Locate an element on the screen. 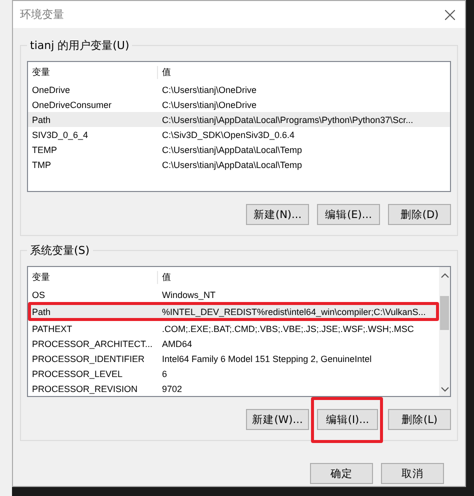  button: 确定 is located at coordinates (341, 473).